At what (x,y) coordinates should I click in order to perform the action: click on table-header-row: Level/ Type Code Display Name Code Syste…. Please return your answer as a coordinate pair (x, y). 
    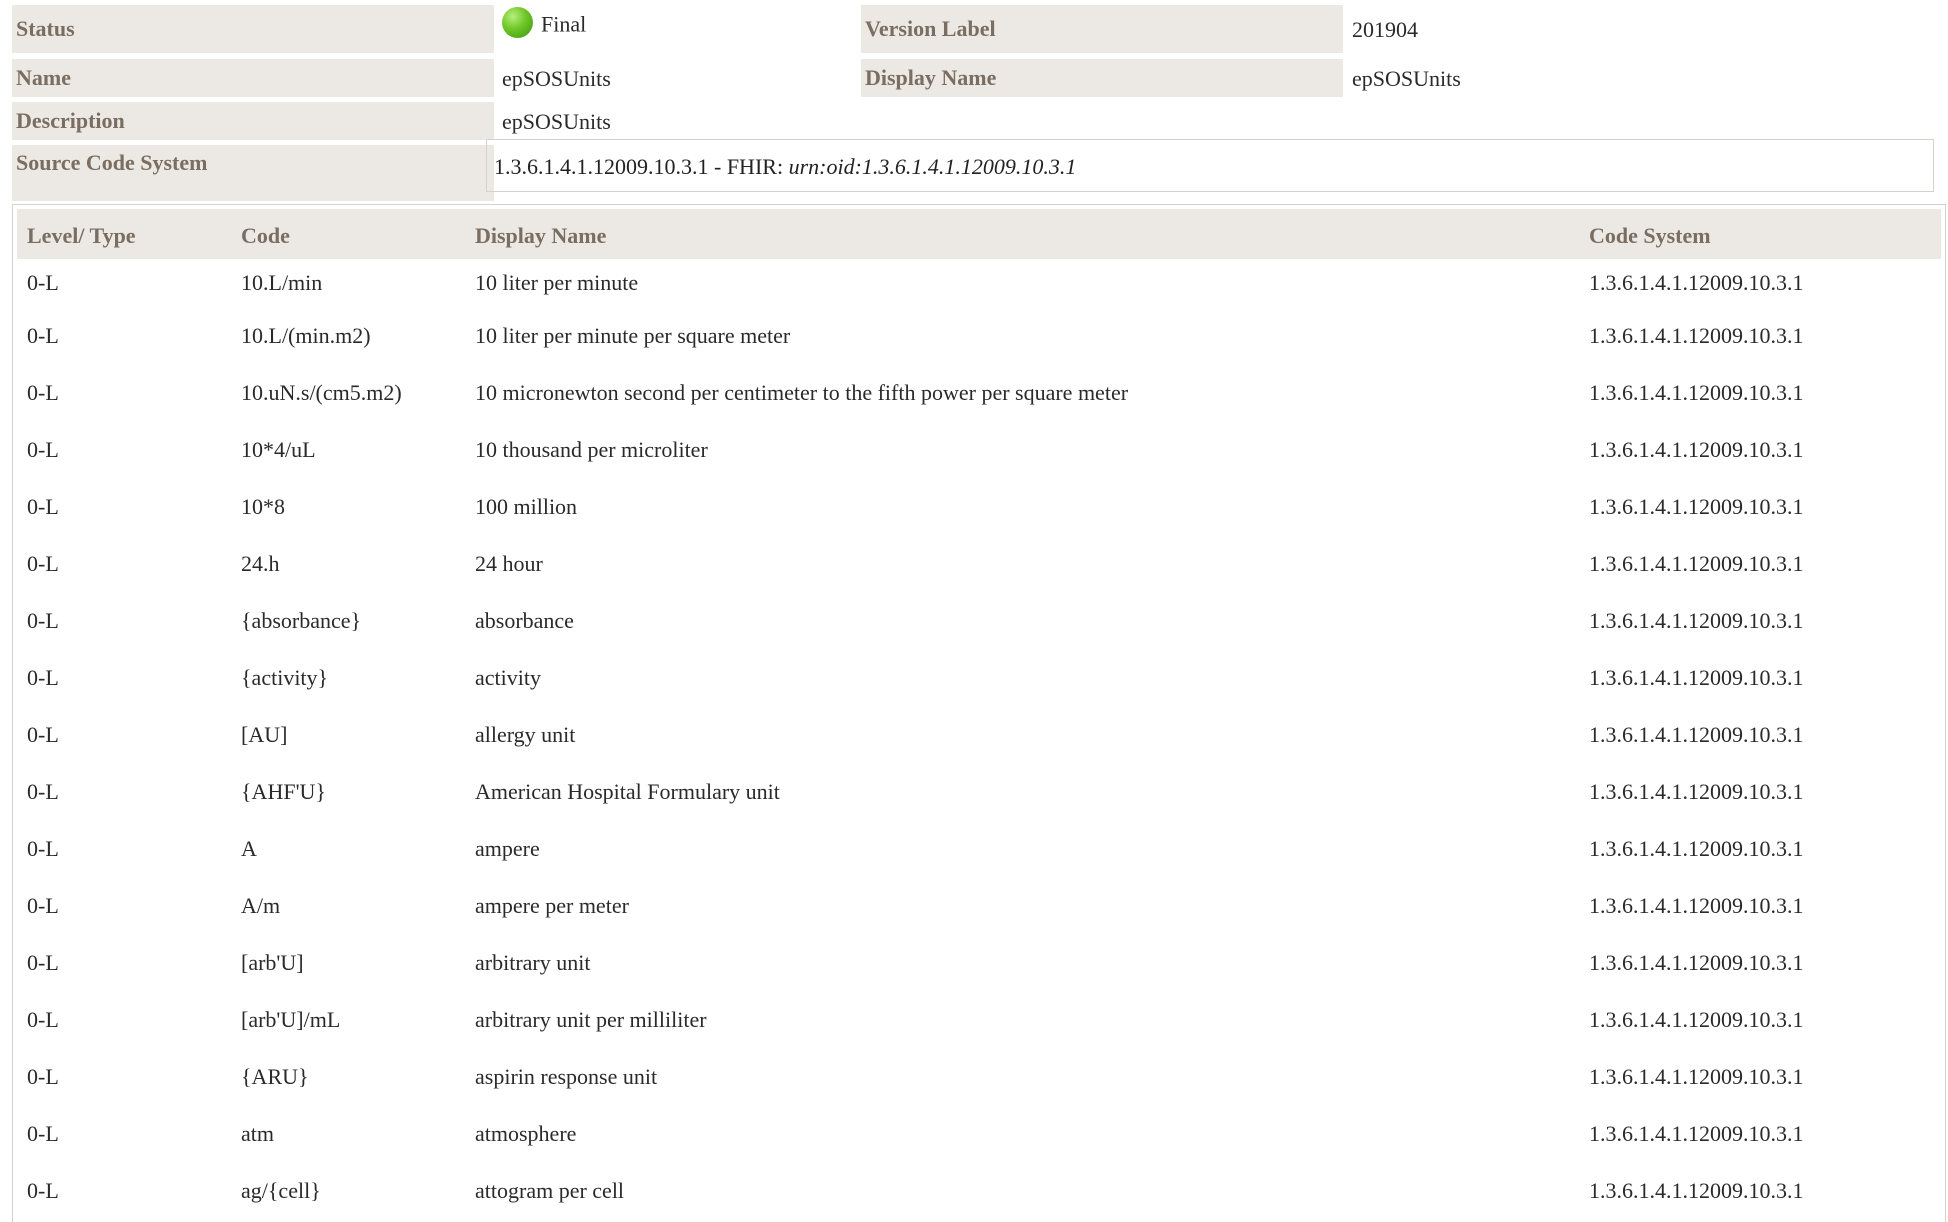
    Looking at the image, I should click on (979, 234).